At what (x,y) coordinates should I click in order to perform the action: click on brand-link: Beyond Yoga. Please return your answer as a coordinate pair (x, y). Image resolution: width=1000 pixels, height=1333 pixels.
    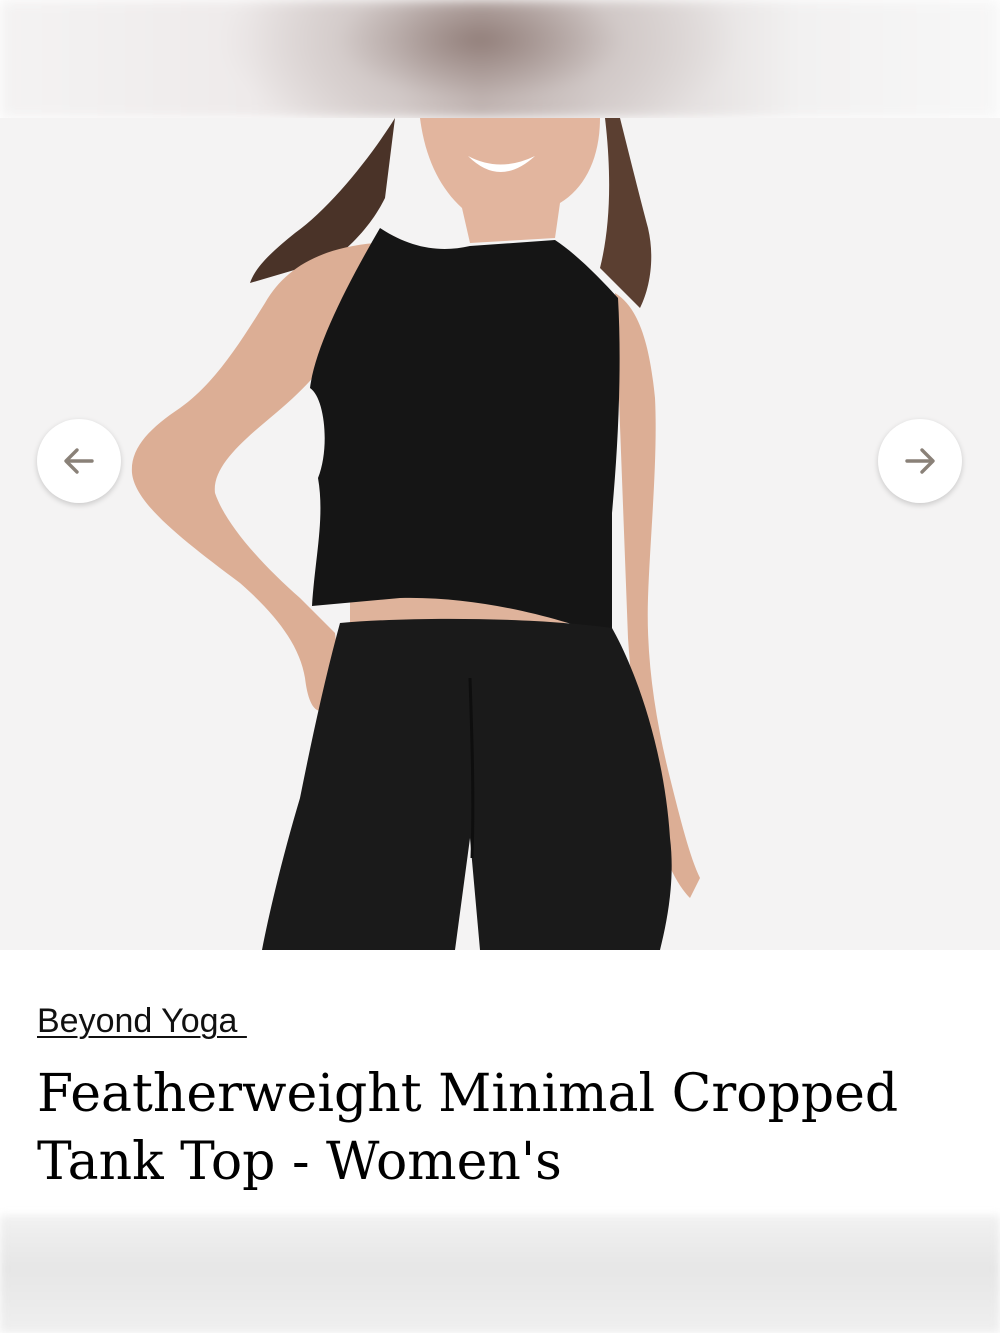
    Looking at the image, I should click on (142, 1021).